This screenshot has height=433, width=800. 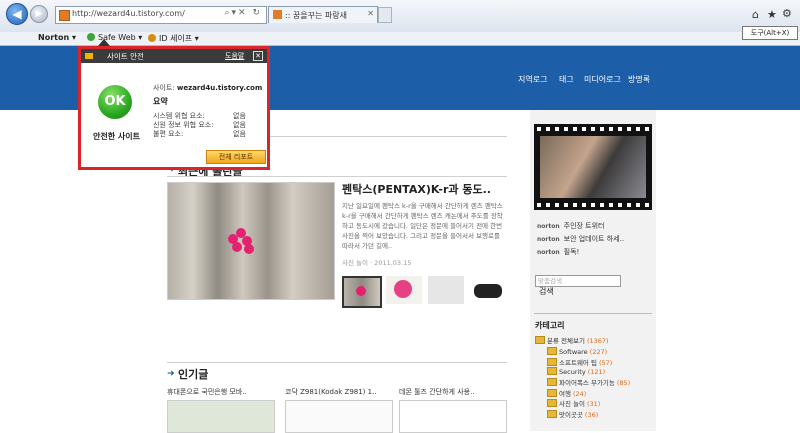 I want to click on post-title: 펜탁스(PENTAX)K-r과 동도.., so click(x=416, y=189).